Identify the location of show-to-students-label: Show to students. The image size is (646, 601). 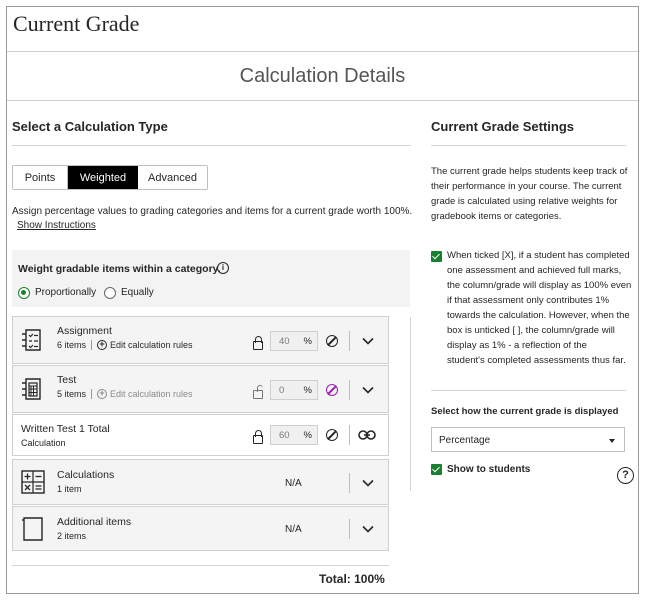
(489, 469).